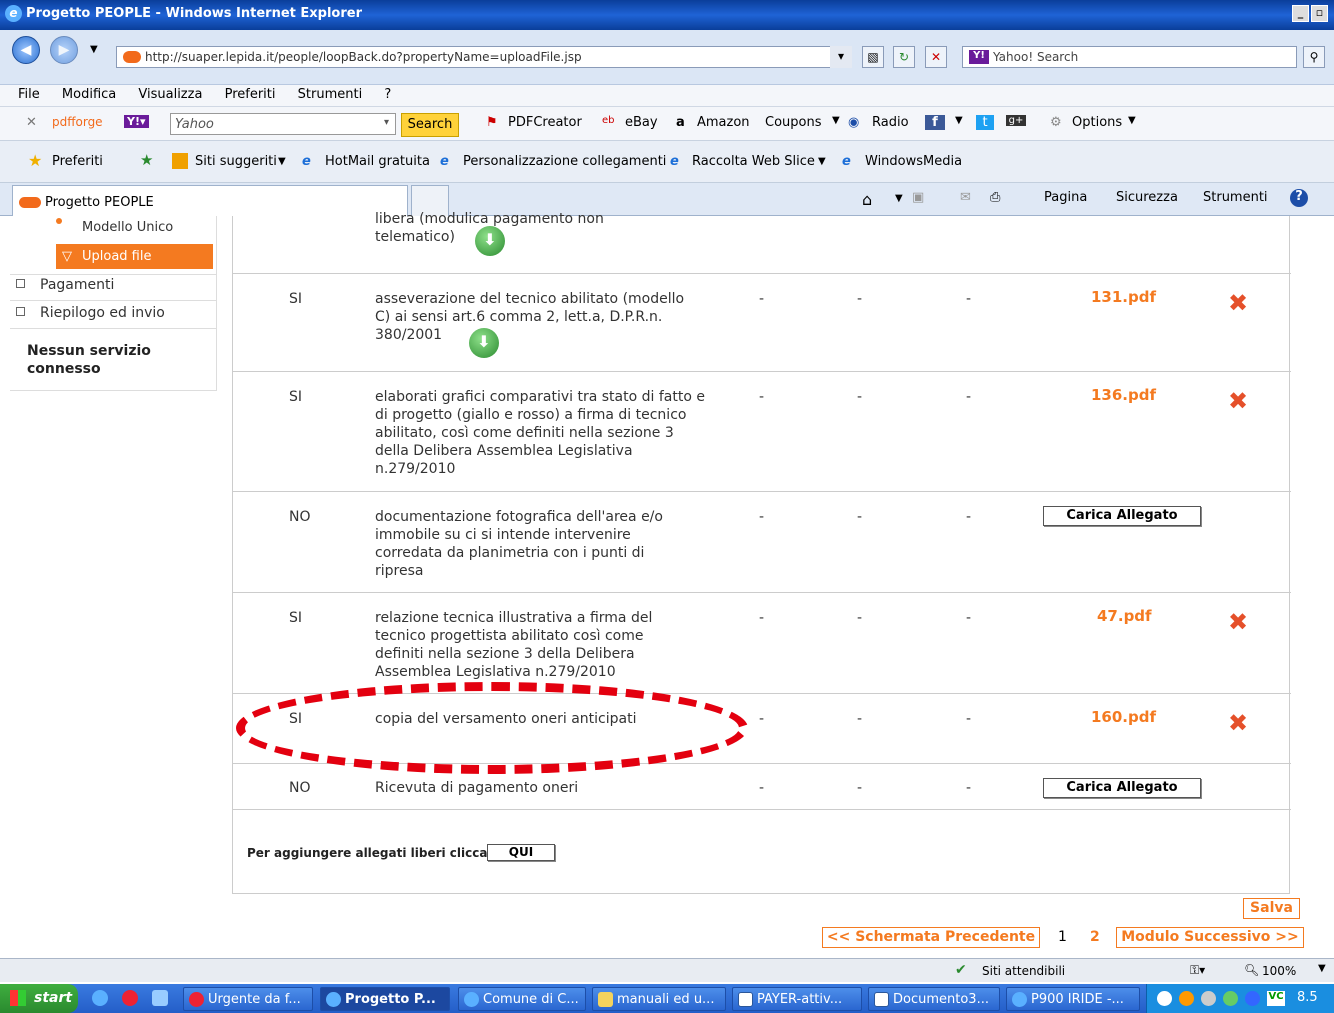 The width and height of the screenshot is (1334, 1013). Describe the element at coordinates (1016, 120) in the screenshot. I see `googleplus-icon: g+` at that location.